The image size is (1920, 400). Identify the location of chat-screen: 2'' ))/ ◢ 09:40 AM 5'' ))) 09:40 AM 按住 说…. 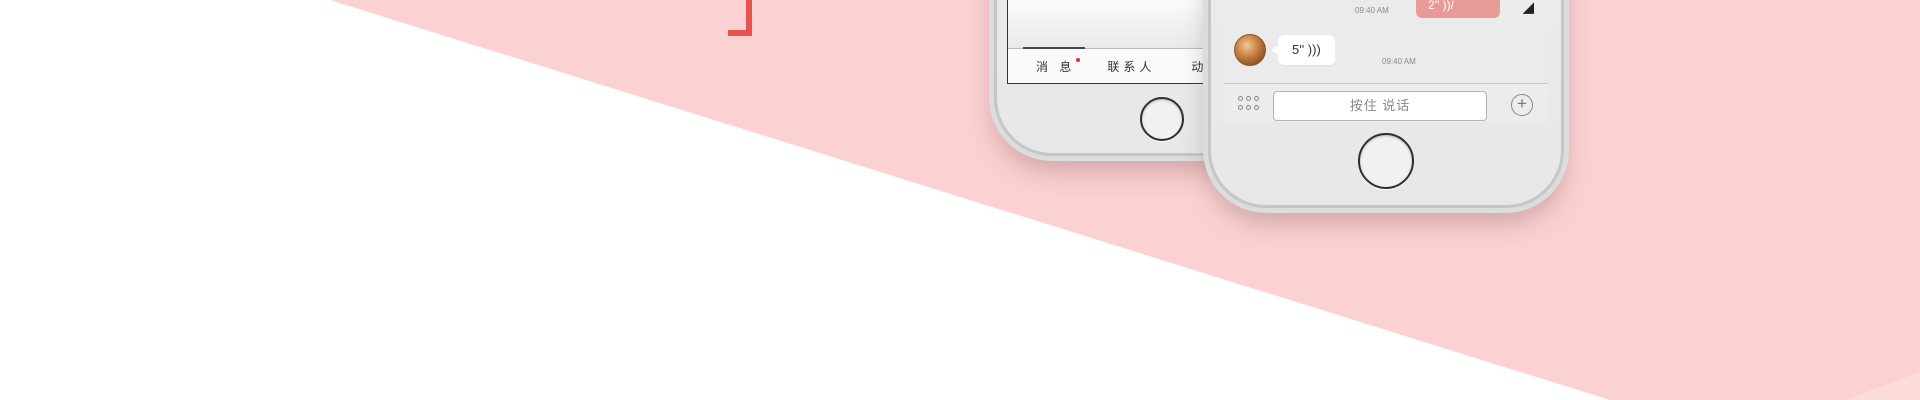
(1386, 61).